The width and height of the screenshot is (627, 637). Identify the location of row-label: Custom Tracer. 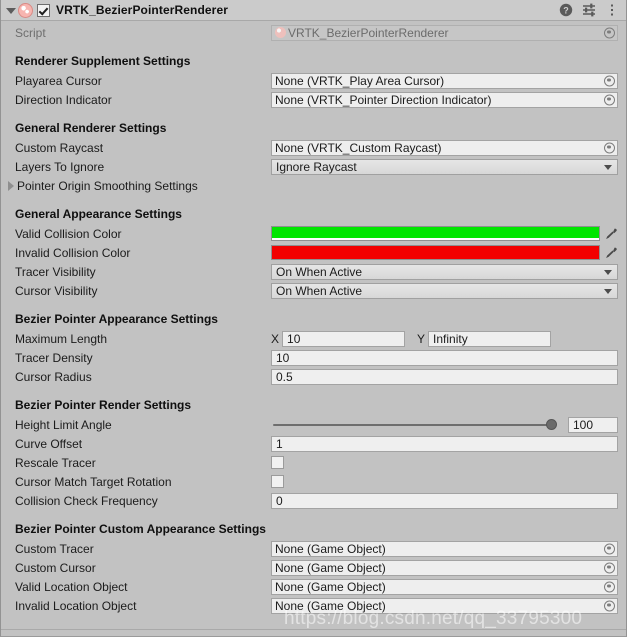
(54, 548).